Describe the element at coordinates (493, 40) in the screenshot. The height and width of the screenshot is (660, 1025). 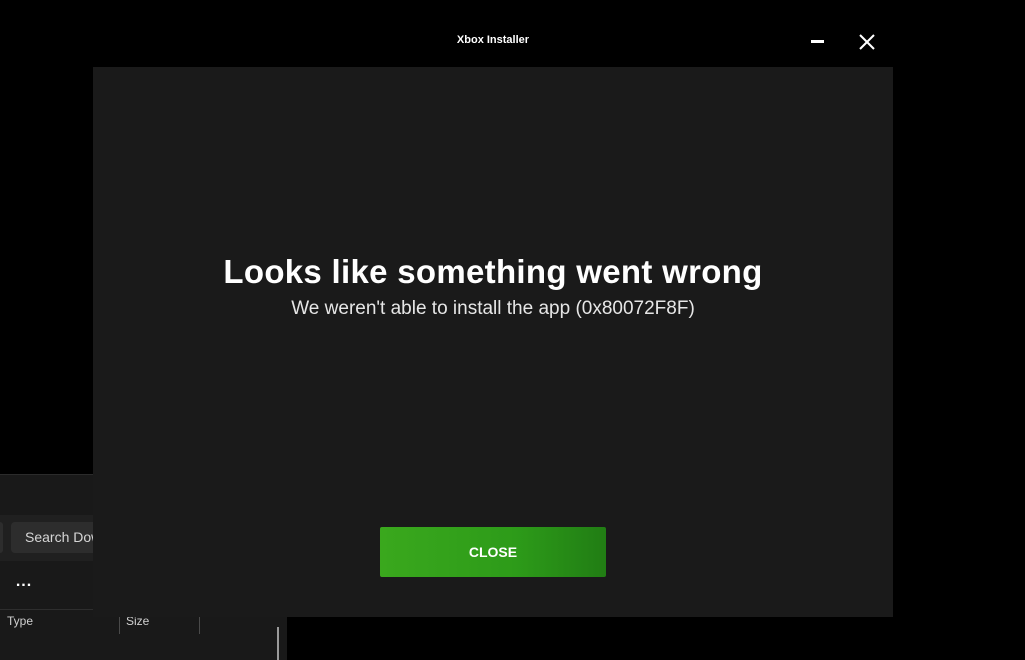
I see `window-title: Xbox Installer` at that location.